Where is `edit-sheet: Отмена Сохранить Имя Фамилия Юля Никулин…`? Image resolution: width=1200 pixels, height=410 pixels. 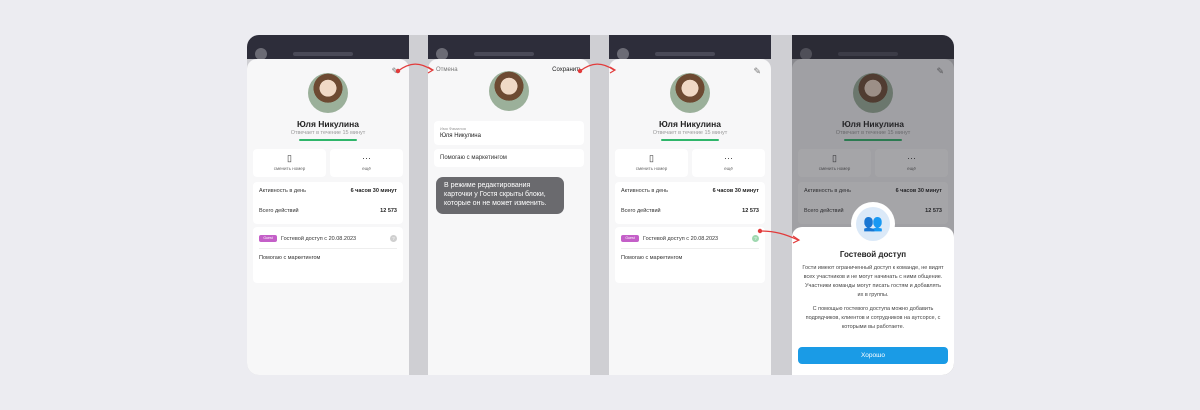
edit-sheet: Отмена Сохранить Имя Фамилия Юля Никулин… is located at coordinates (509, 217).